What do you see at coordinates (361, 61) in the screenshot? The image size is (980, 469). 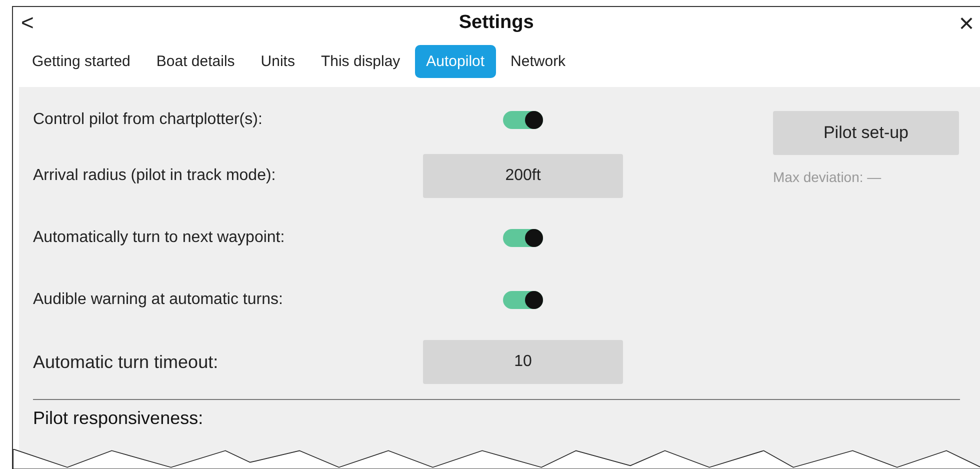 I see `tab: This display` at bounding box center [361, 61].